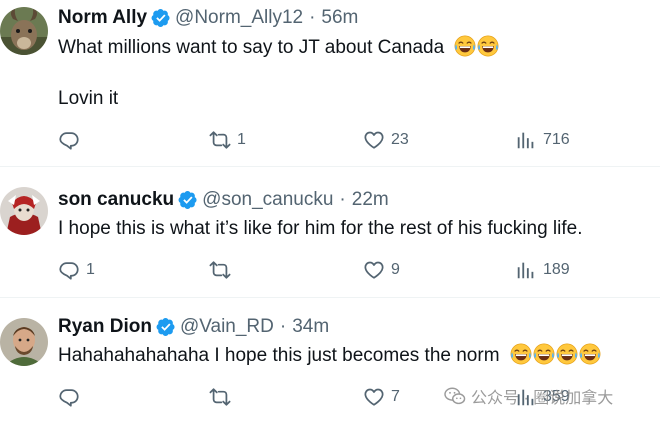 The image size is (660, 422). What do you see at coordinates (395, 396) in the screenshot?
I see `like-count: 7` at bounding box center [395, 396].